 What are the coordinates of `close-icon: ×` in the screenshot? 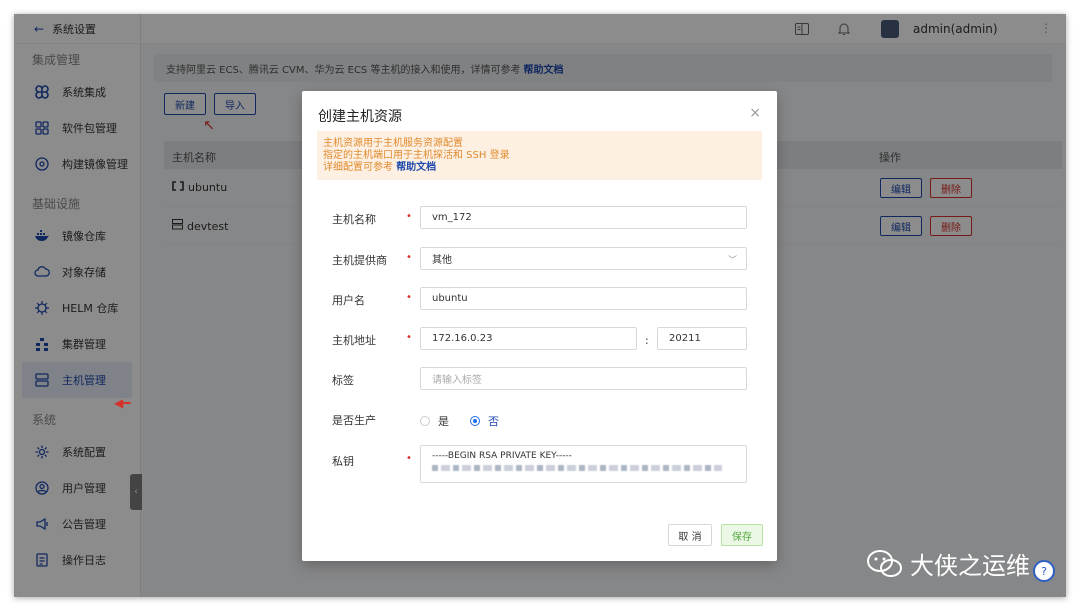 It's located at (755, 113).